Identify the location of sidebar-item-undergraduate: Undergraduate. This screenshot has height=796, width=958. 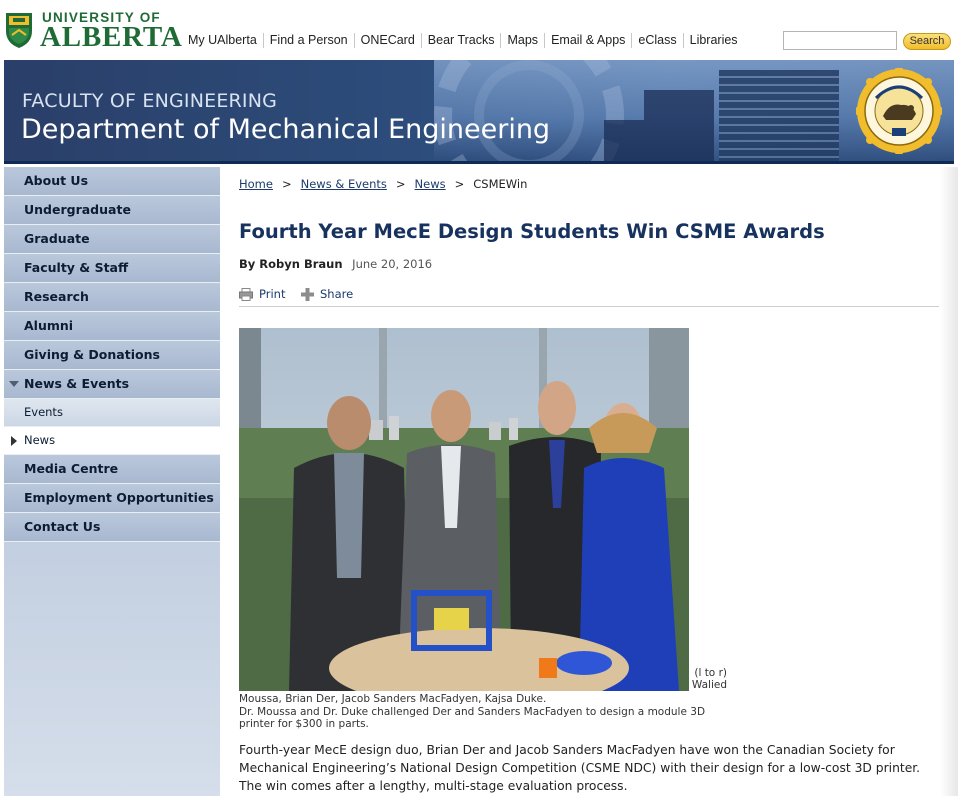
(112, 210).